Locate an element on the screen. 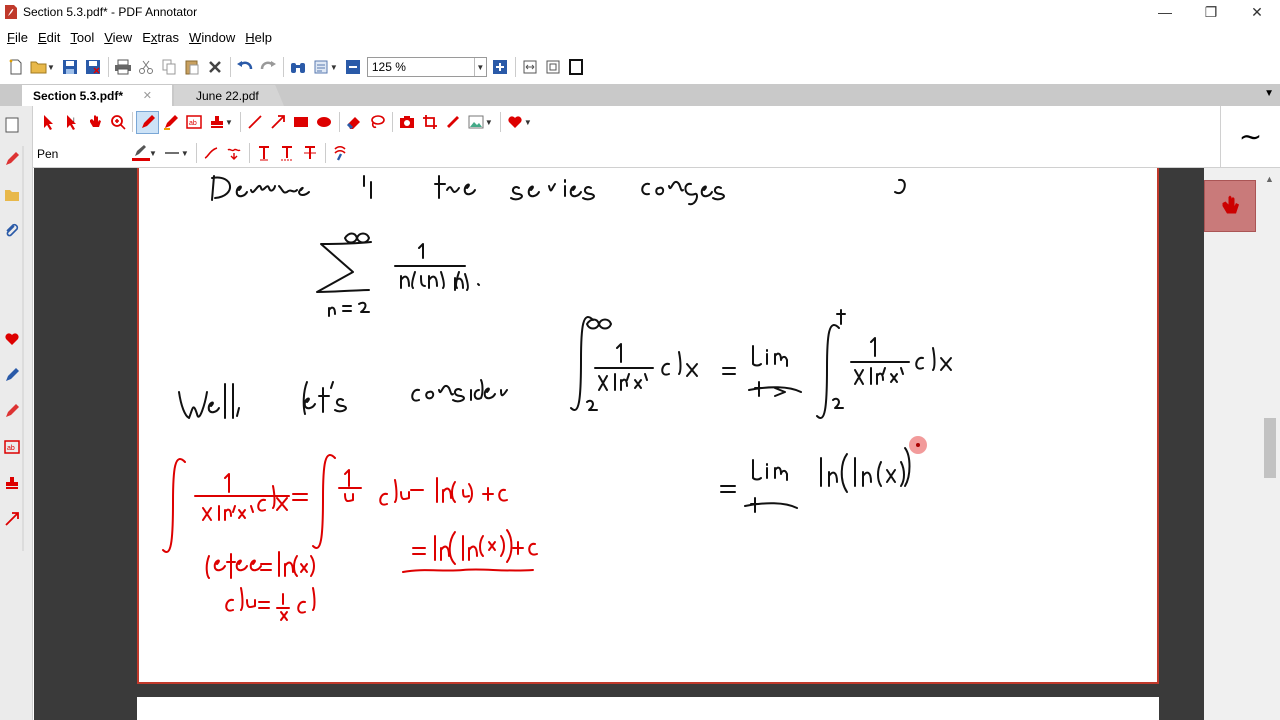  text-strikeout-button is located at coordinates (310, 153).